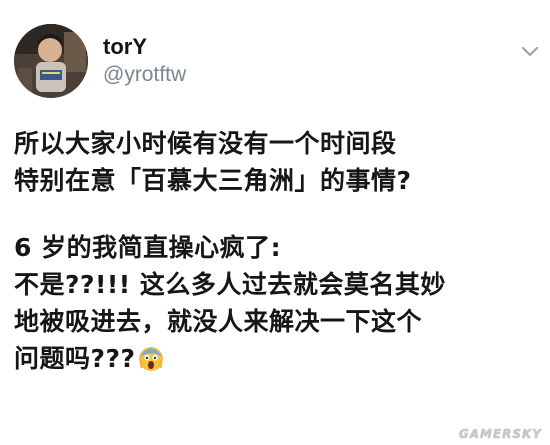 This screenshot has width=550, height=445. What do you see at coordinates (205, 143) in the screenshot?
I see `tweet-line: 所以大家小时候有没有一个时间段` at bounding box center [205, 143].